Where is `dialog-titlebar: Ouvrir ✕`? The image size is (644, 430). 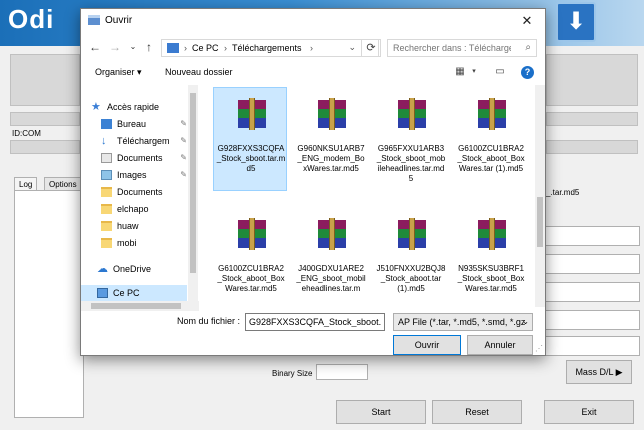
dialog-titlebar: Ouvrir ✕ is located at coordinates (313, 21).